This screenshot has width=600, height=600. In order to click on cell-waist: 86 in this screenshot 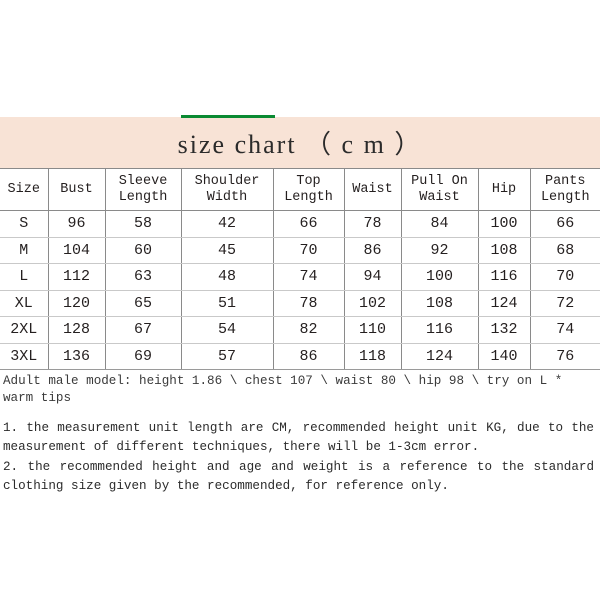, I will do `click(372, 250)`.